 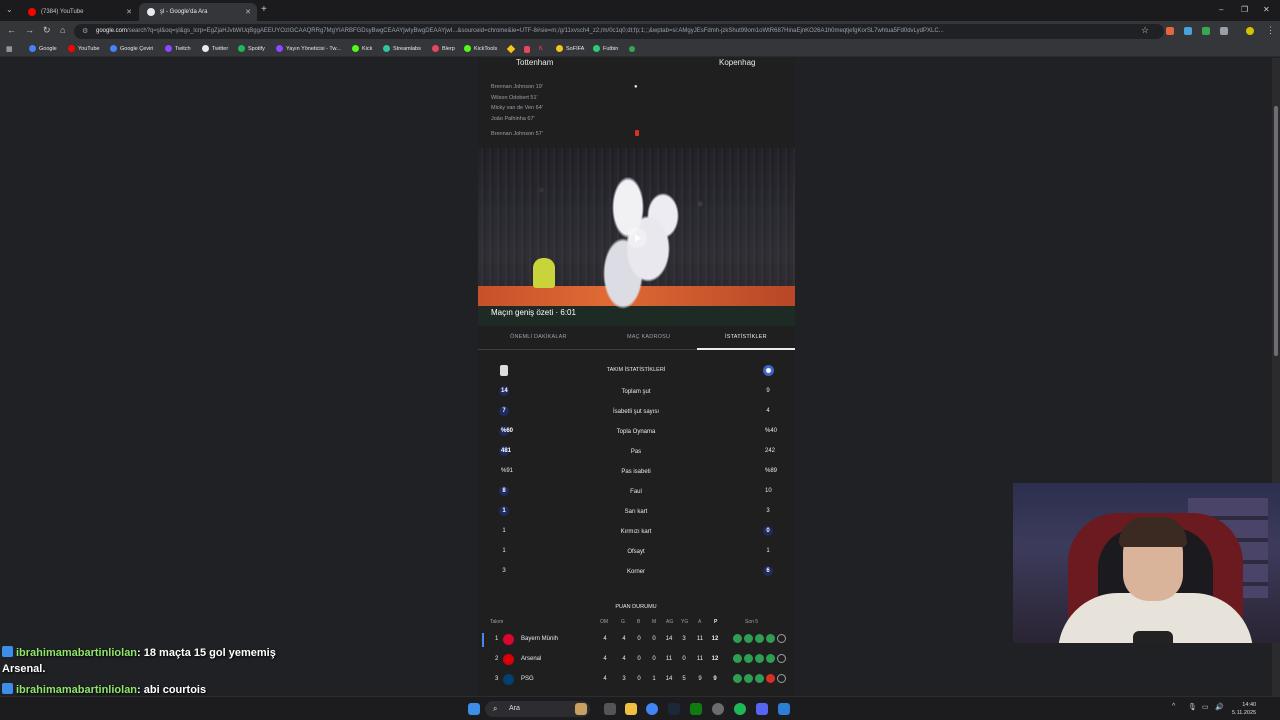 I want to click on standings-team-name: Bayern Münih, so click(x=539, y=639).